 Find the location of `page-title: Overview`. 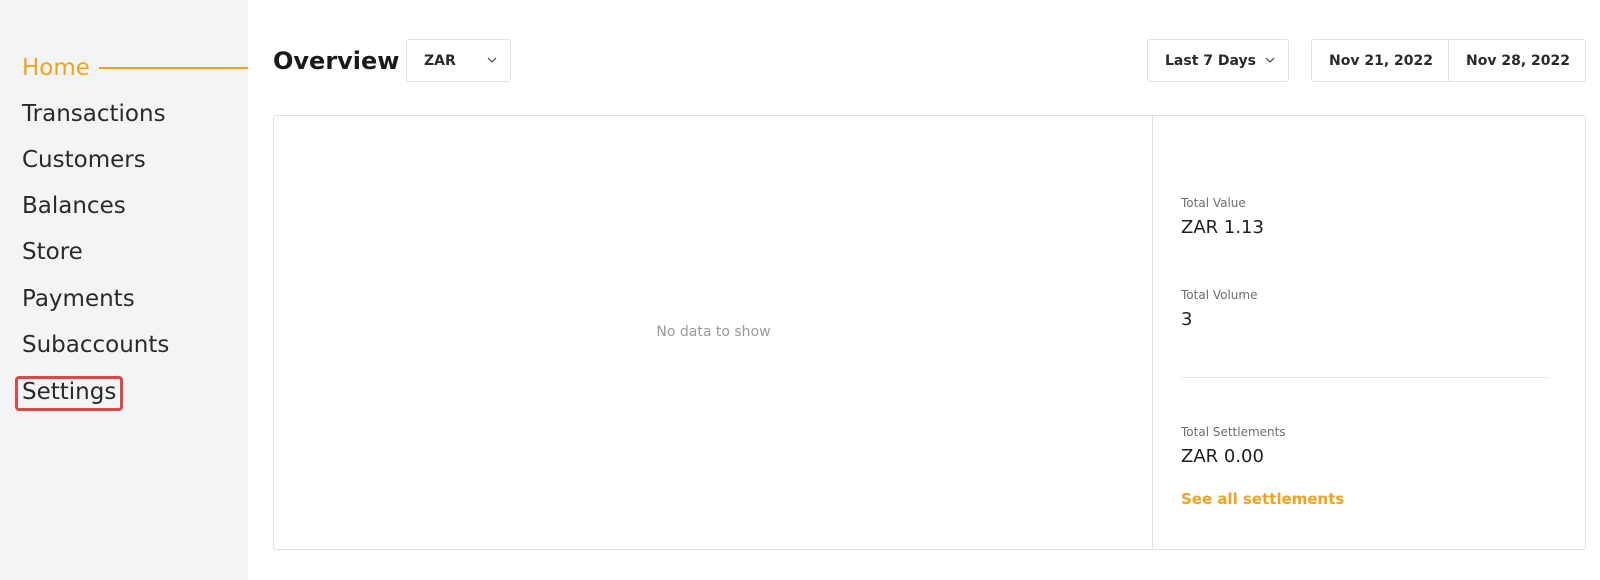

page-title: Overview is located at coordinates (336, 61).